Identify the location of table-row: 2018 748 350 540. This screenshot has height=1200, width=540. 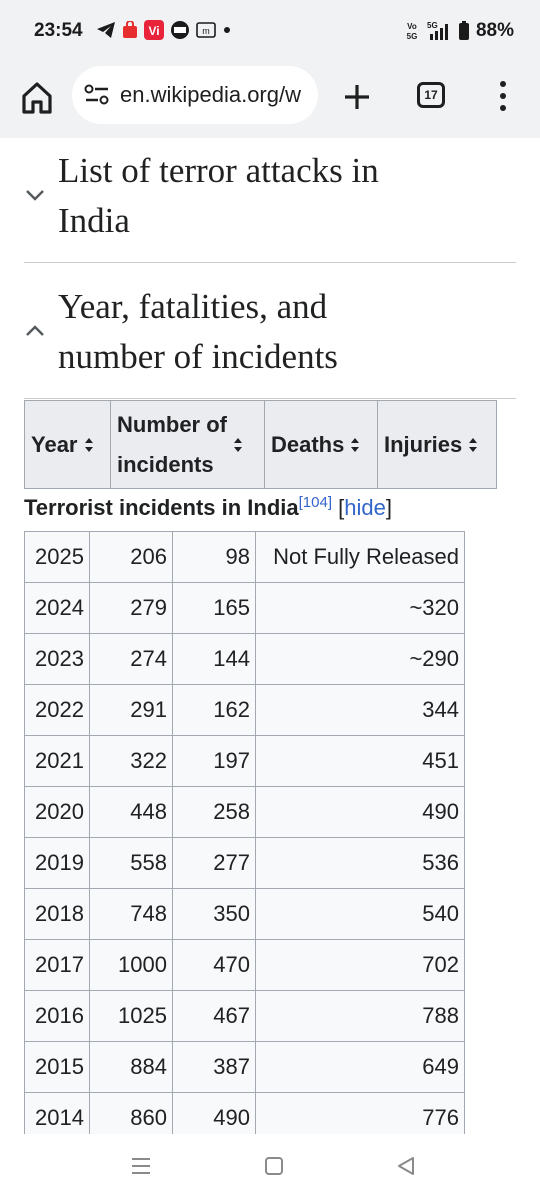
(244, 914).